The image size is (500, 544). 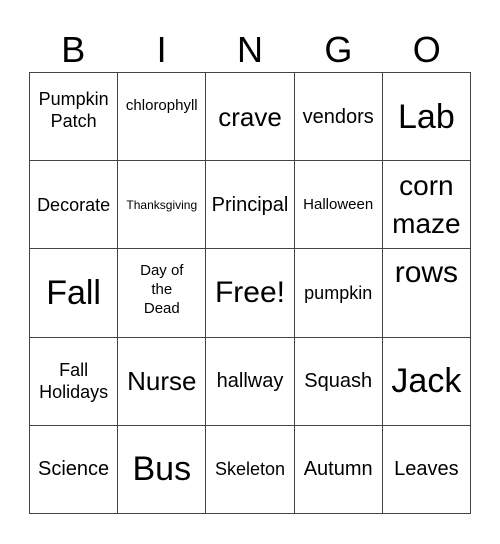 I want to click on cell-text: Day of the Dead, so click(x=162, y=290).